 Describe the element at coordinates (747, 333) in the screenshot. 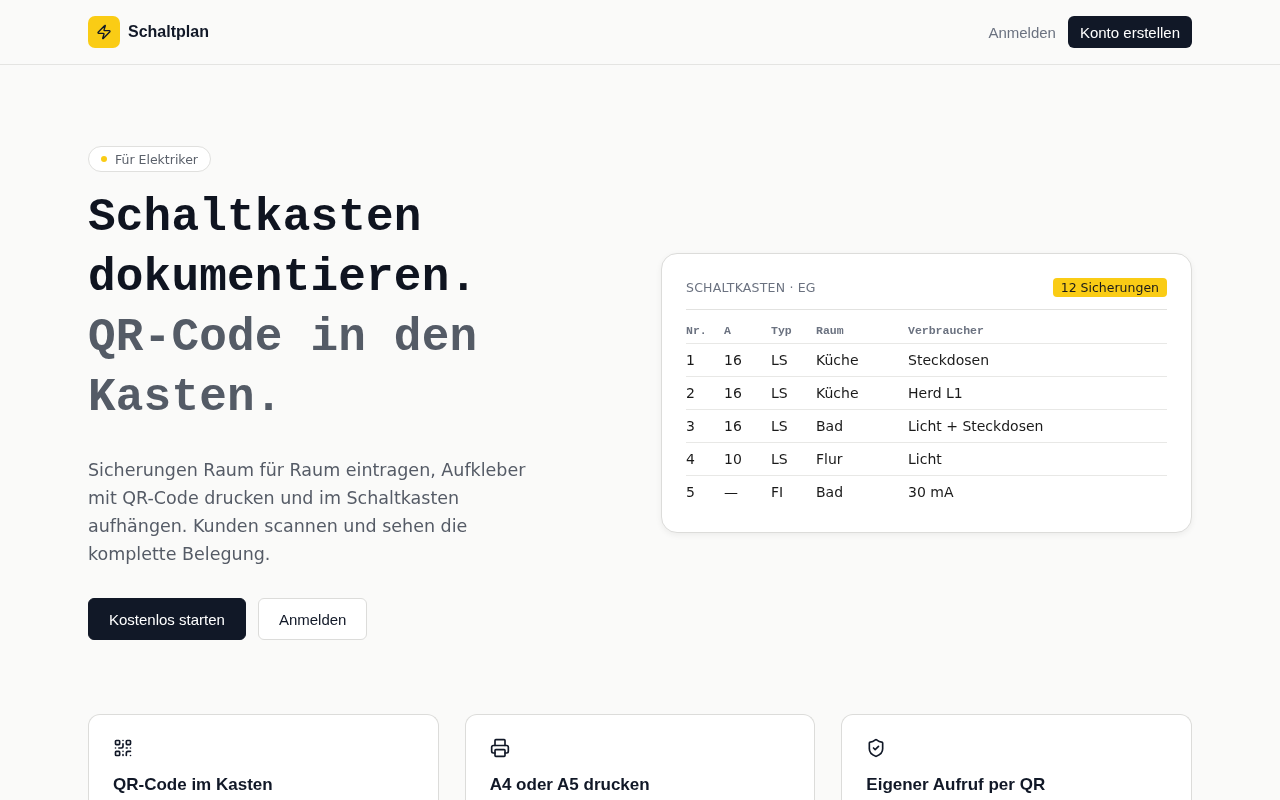

I see `column-header: A` at that location.